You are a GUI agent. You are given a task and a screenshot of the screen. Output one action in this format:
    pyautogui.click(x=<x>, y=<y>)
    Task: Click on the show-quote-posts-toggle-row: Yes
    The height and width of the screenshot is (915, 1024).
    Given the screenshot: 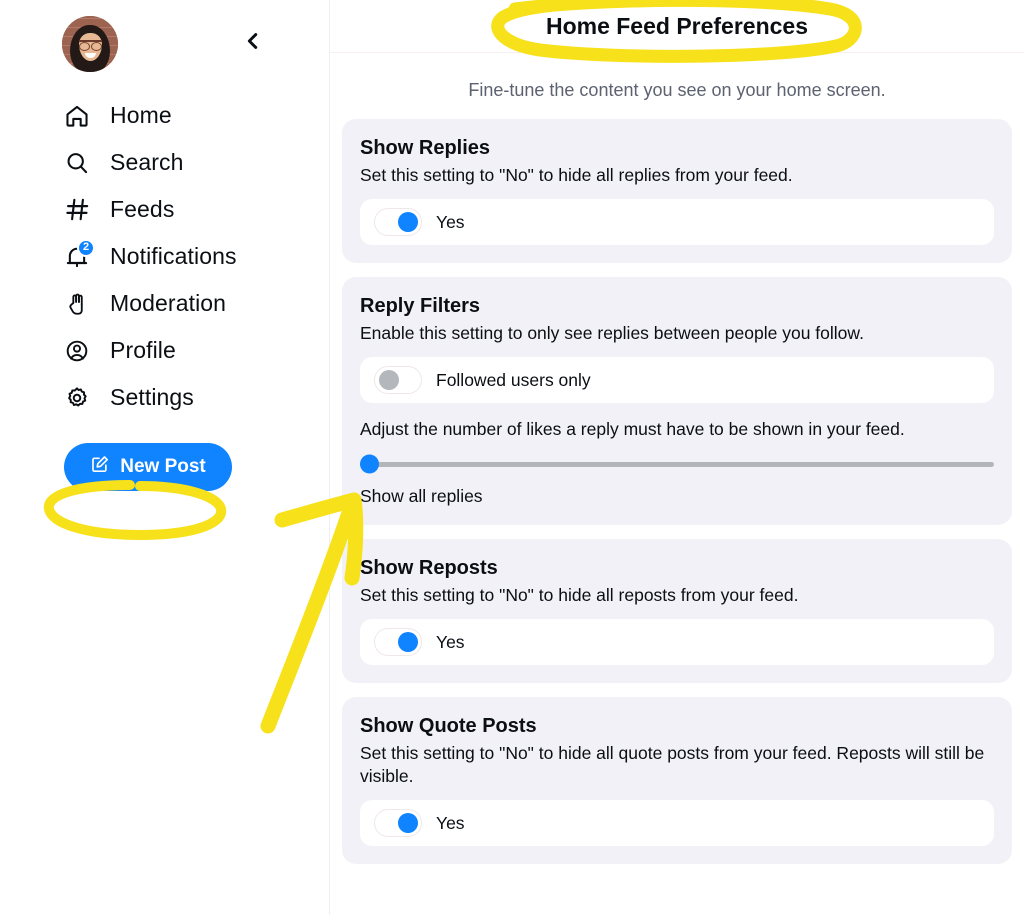 What is the action you would take?
    pyautogui.click(x=677, y=823)
    